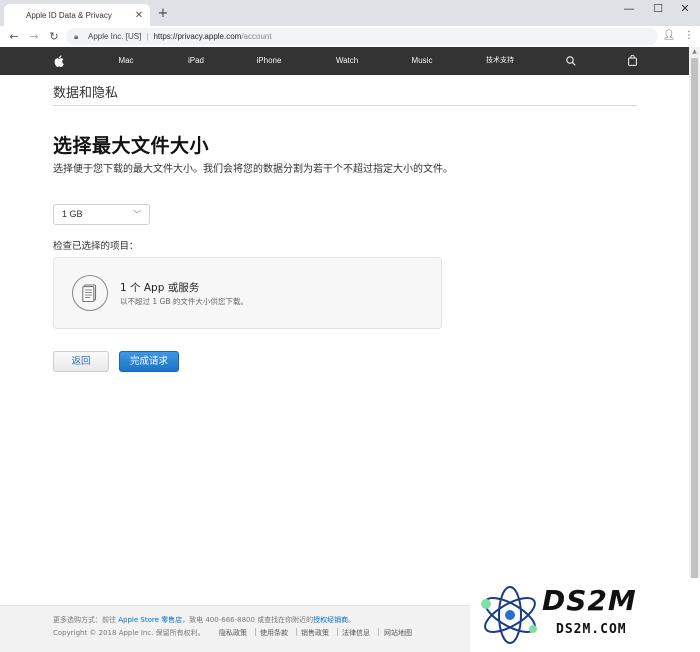 Image resolution: width=700 pixels, height=652 pixels. I want to click on certificate-org: Apple Inc. [US], so click(115, 36).